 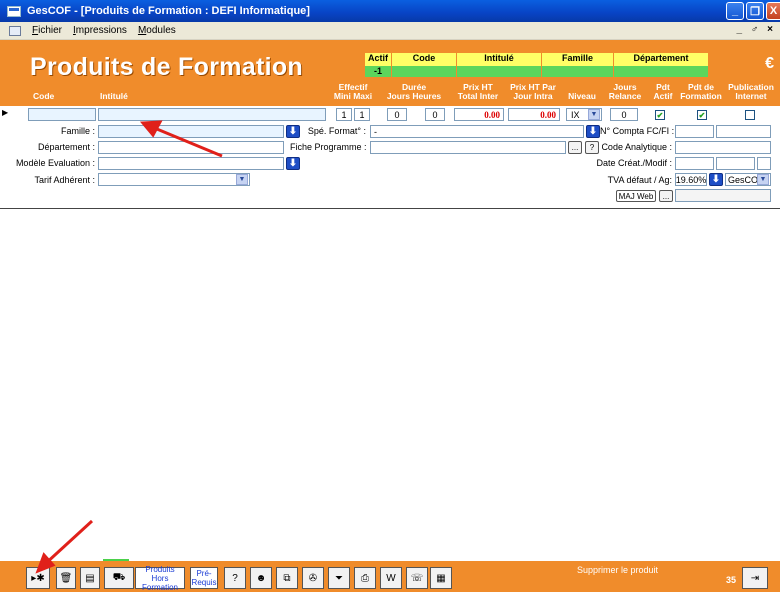 What do you see at coordinates (701, 96) in the screenshot?
I see `col-formation: Formation` at bounding box center [701, 96].